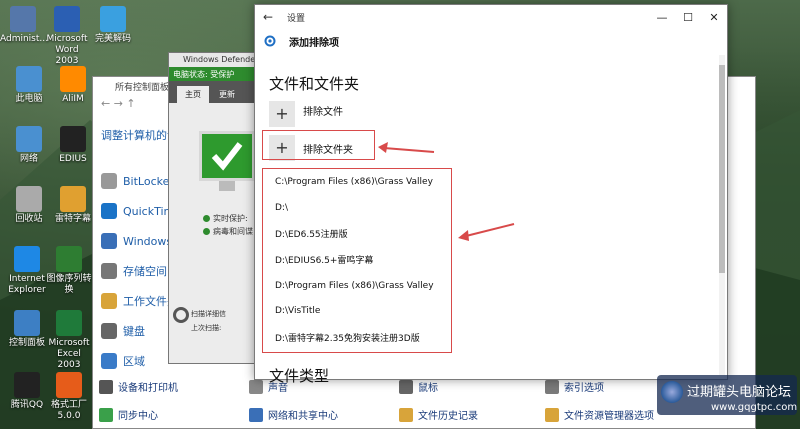 Image resolution: width=800 pixels, height=429 pixels. Describe the element at coordinates (428, 388) in the screenshot. I see `control-panel-item-label: 鼠标` at that location.